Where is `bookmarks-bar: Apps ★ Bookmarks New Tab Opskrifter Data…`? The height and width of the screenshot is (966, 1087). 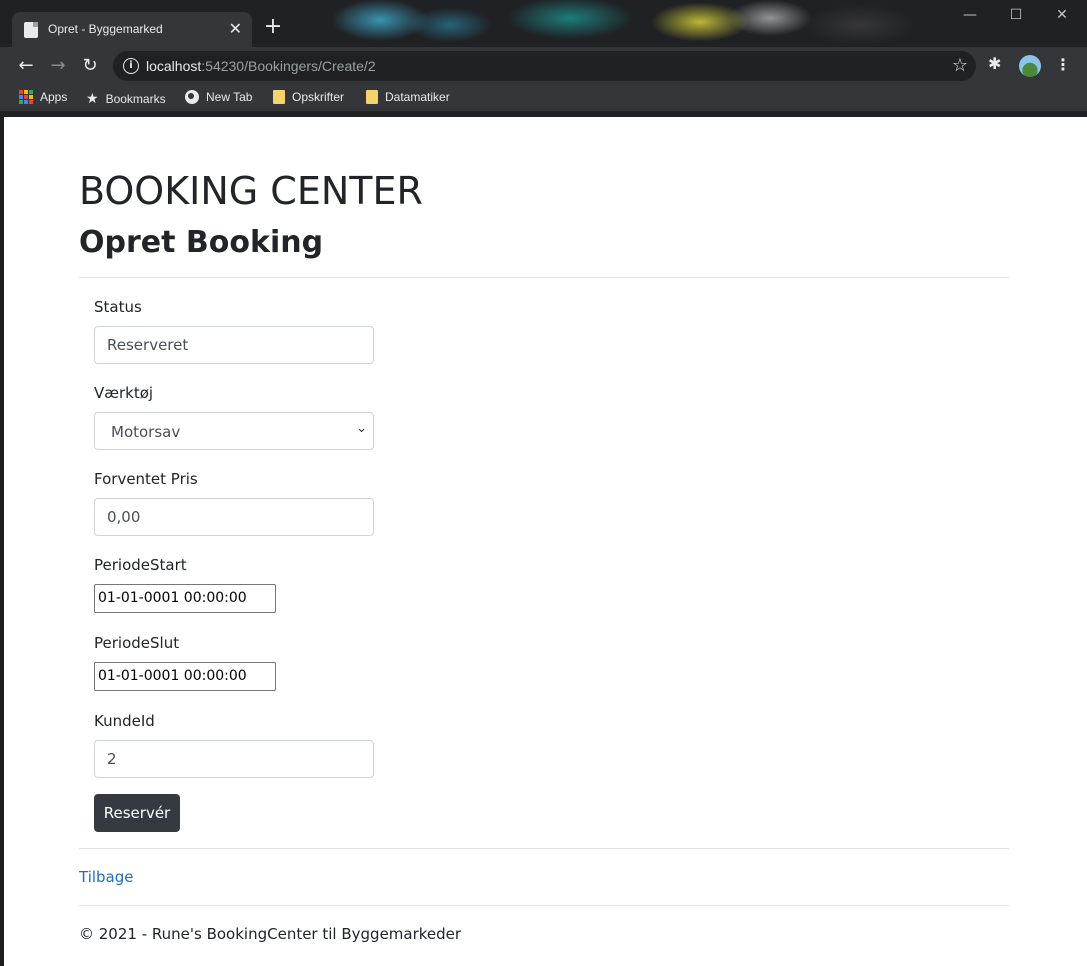
bookmarks-bar: Apps ★ Bookmarks New Tab Opskrifter Data… is located at coordinates (543, 98).